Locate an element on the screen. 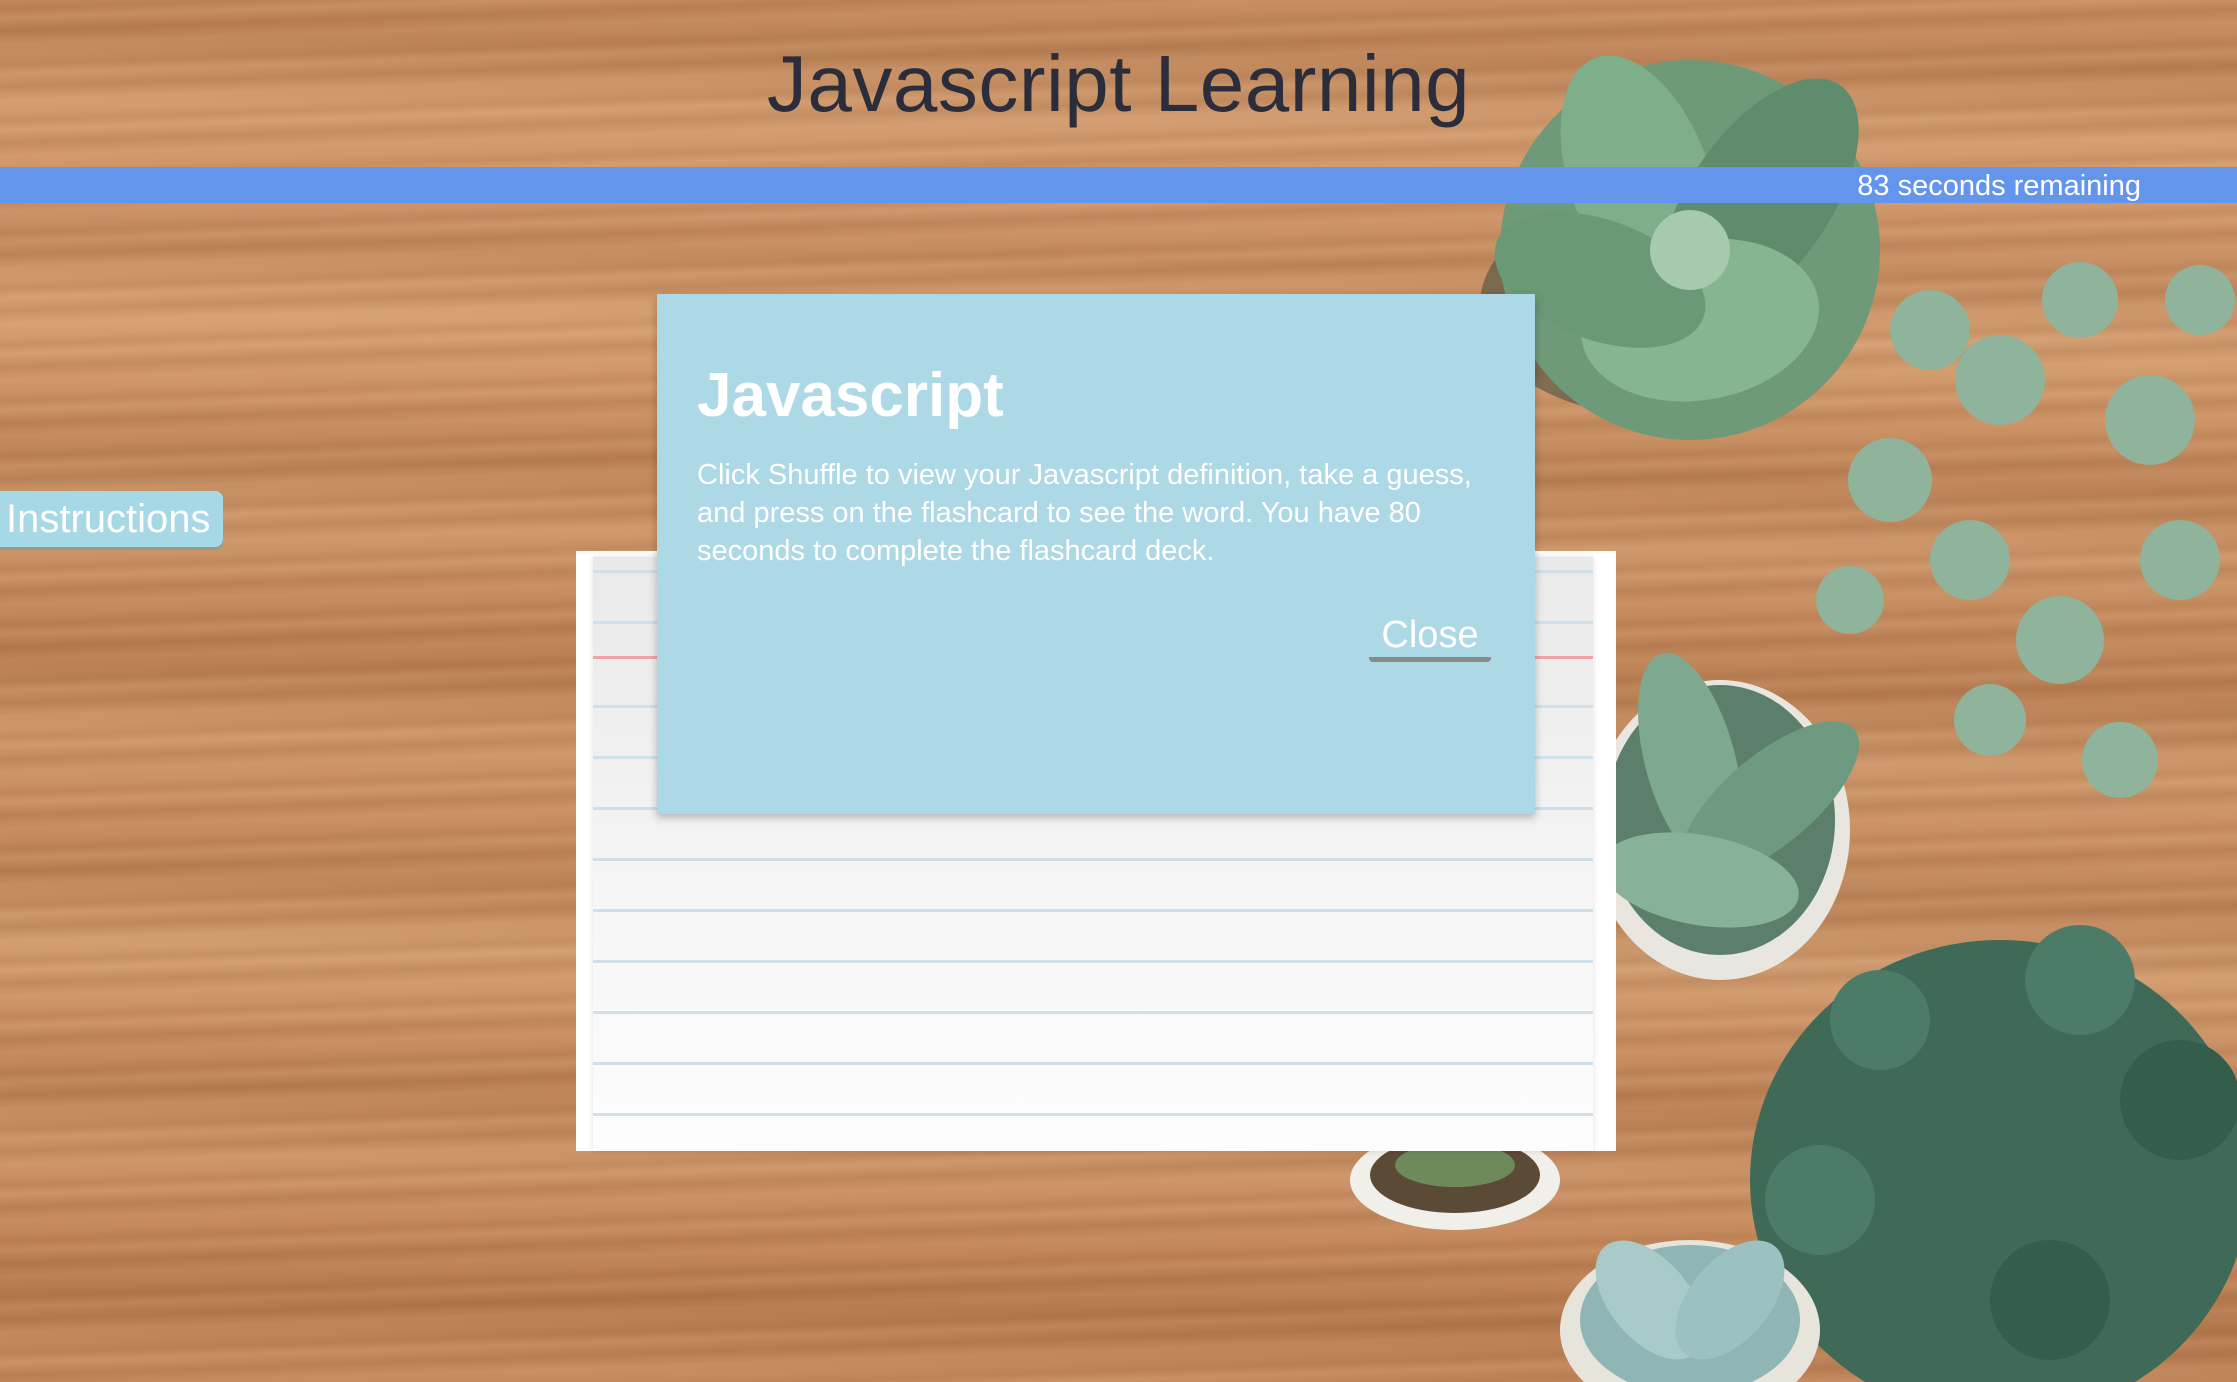 The height and width of the screenshot is (1382, 2237). dark-leafy-plant is located at coordinates (1993, 1153).